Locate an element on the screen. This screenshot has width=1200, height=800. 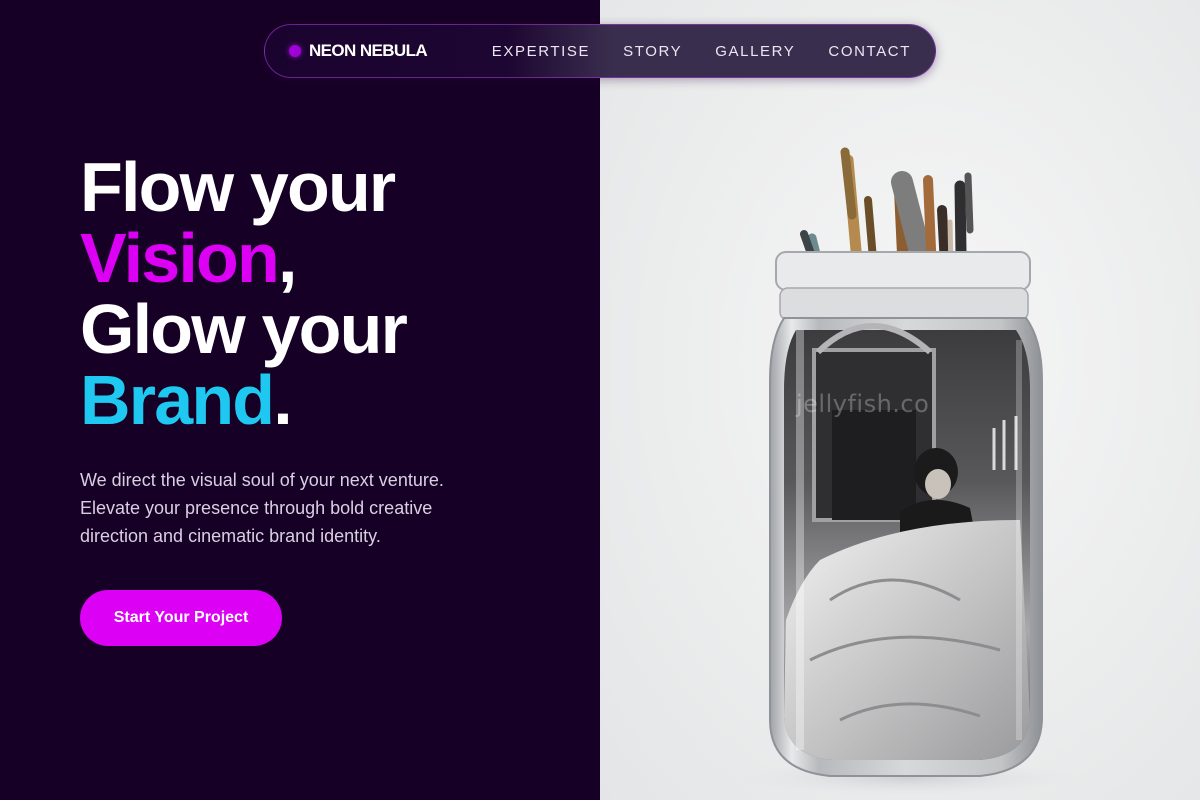
nav-link-gallery: GALLERY is located at coordinates (755, 51).